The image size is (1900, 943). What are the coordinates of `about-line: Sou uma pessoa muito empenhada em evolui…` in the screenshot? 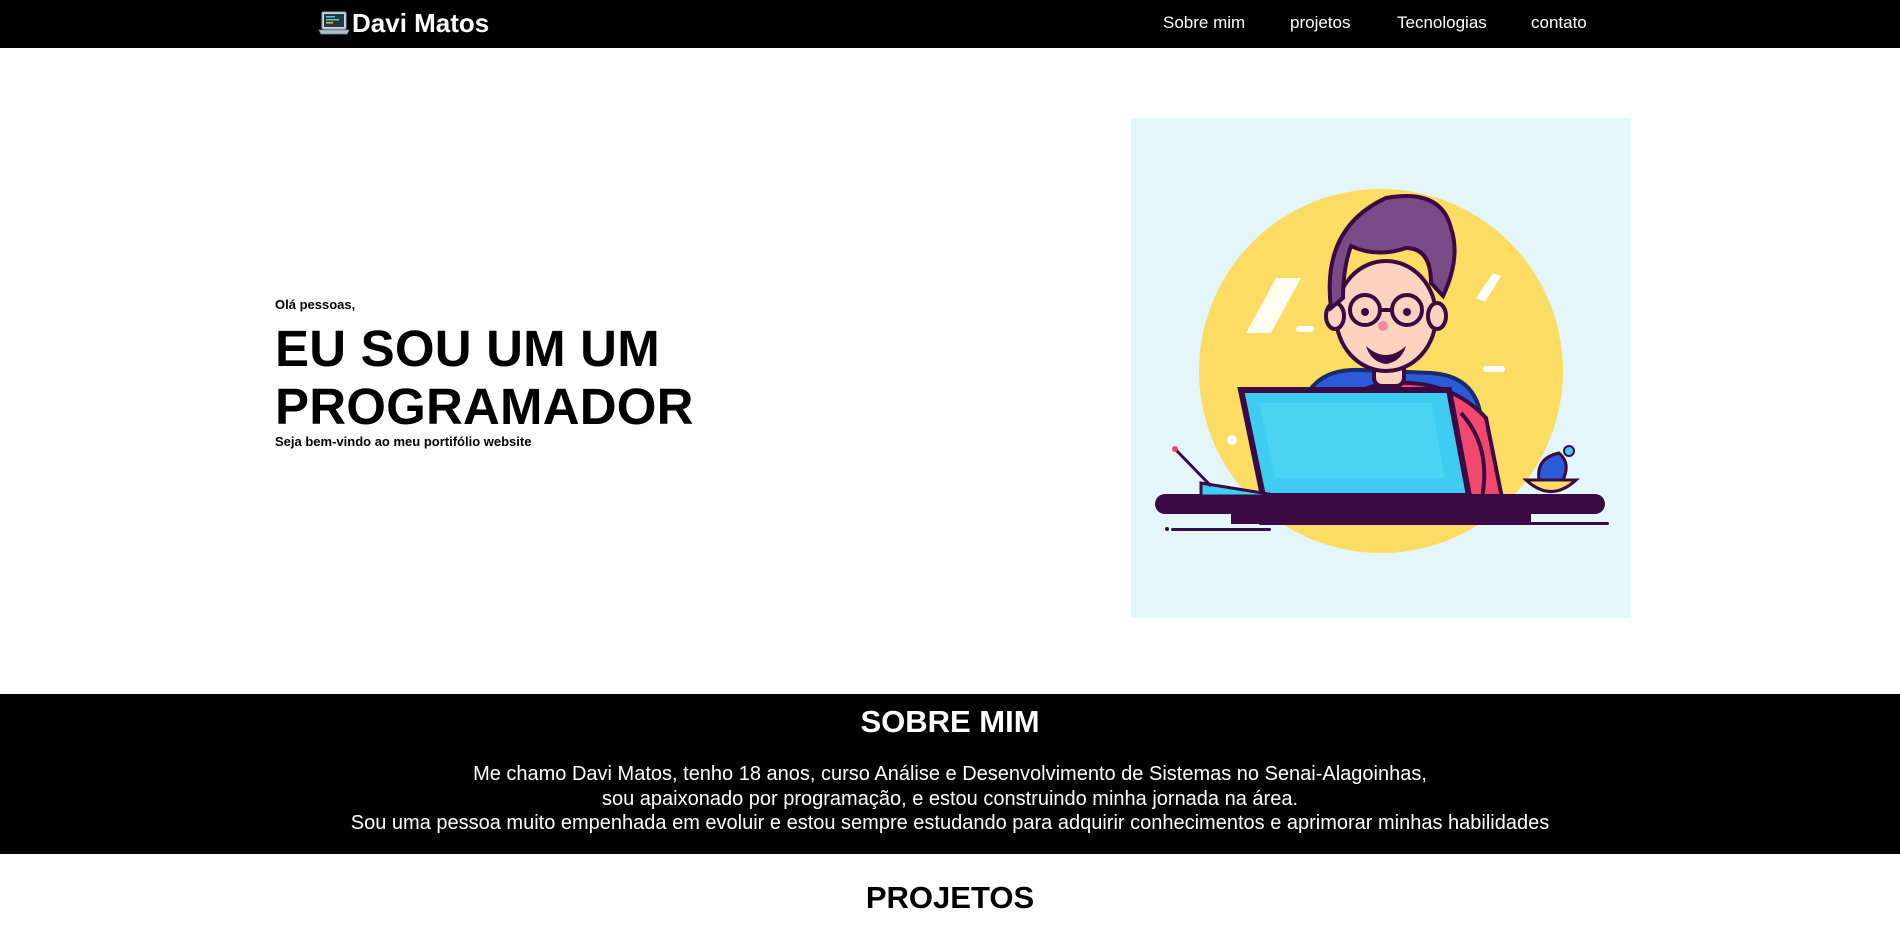 It's located at (950, 823).